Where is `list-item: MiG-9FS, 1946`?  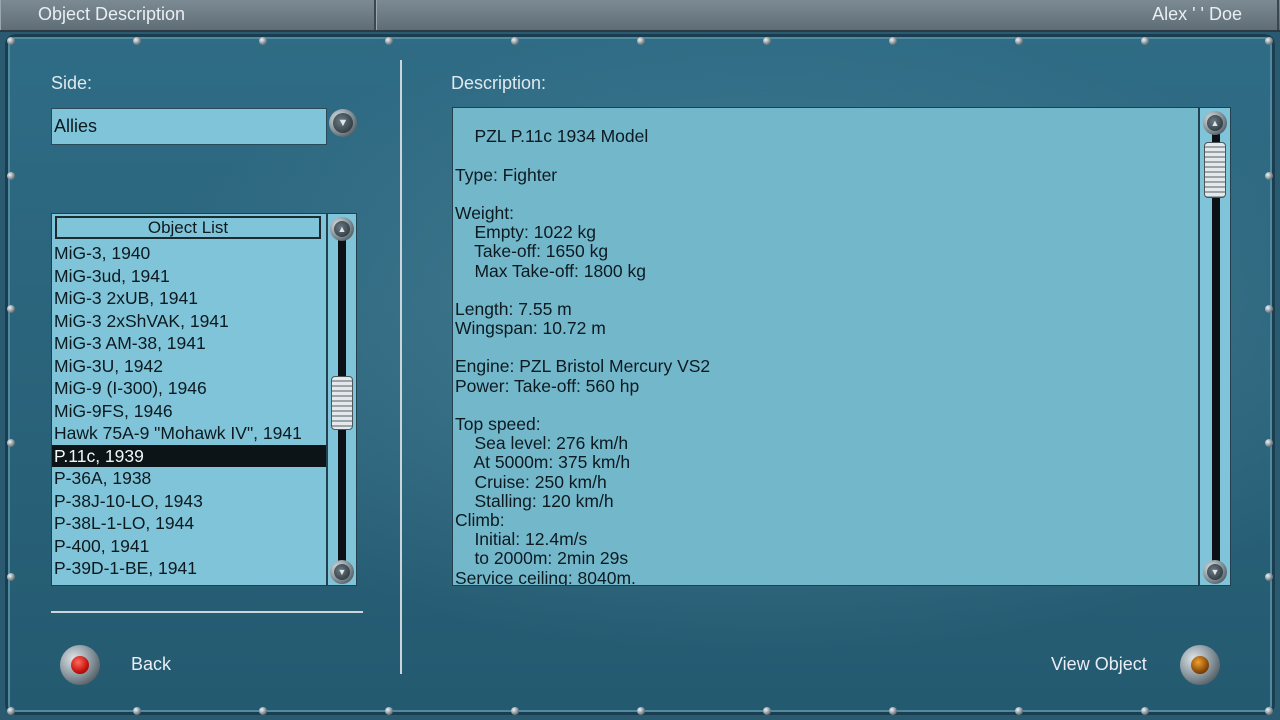
list-item: MiG-9FS, 1946 is located at coordinates (189, 411).